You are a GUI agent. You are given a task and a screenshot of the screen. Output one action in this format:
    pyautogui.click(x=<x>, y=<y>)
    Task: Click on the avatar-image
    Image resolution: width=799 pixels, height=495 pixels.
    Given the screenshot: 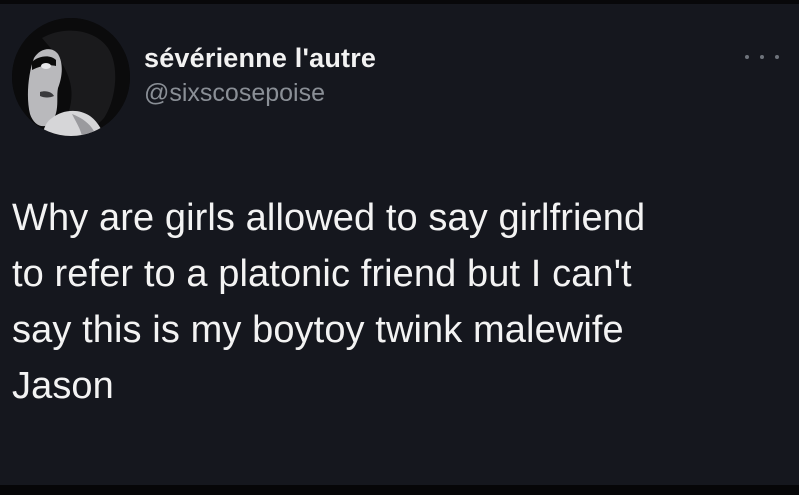 What is the action you would take?
    pyautogui.click(x=71, y=77)
    